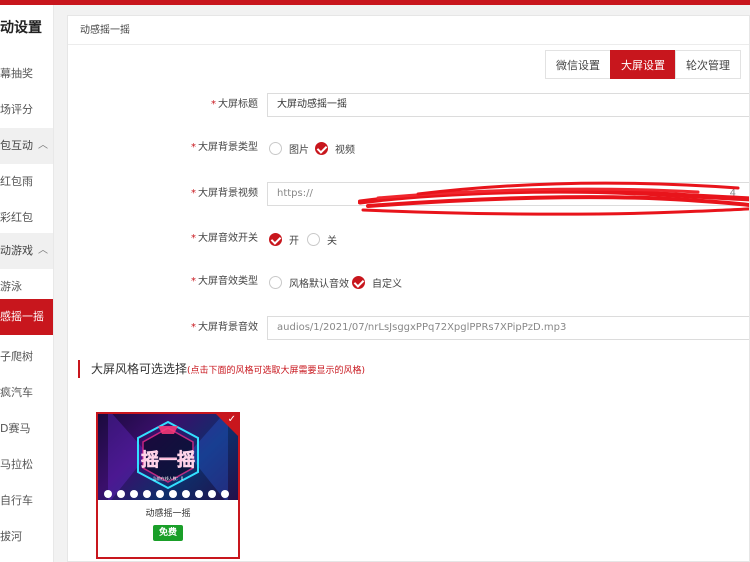 Image resolution: width=750 pixels, height=562 pixels. I want to click on row-bg-type: * 大屏背景类型 图片 视频, so click(273, 148).